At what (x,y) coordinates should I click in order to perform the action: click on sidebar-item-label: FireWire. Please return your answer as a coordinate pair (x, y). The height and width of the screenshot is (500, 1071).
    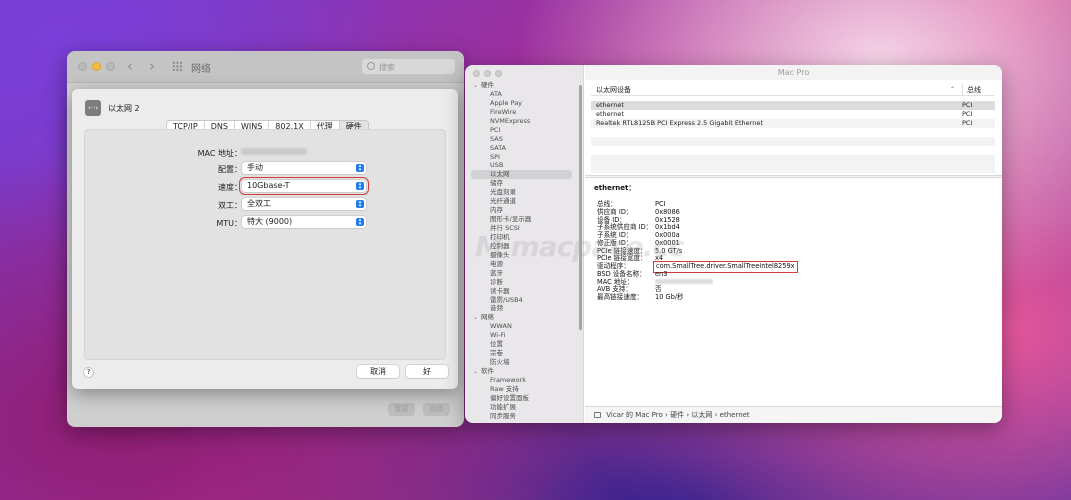
    Looking at the image, I should click on (503, 111).